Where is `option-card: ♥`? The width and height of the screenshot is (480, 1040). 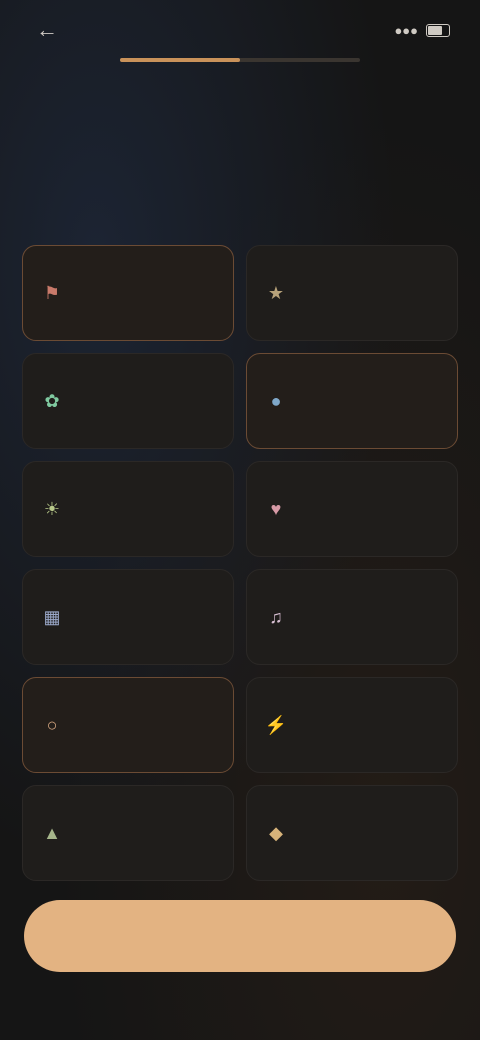
option-card: ♥ is located at coordinates (352, 509).